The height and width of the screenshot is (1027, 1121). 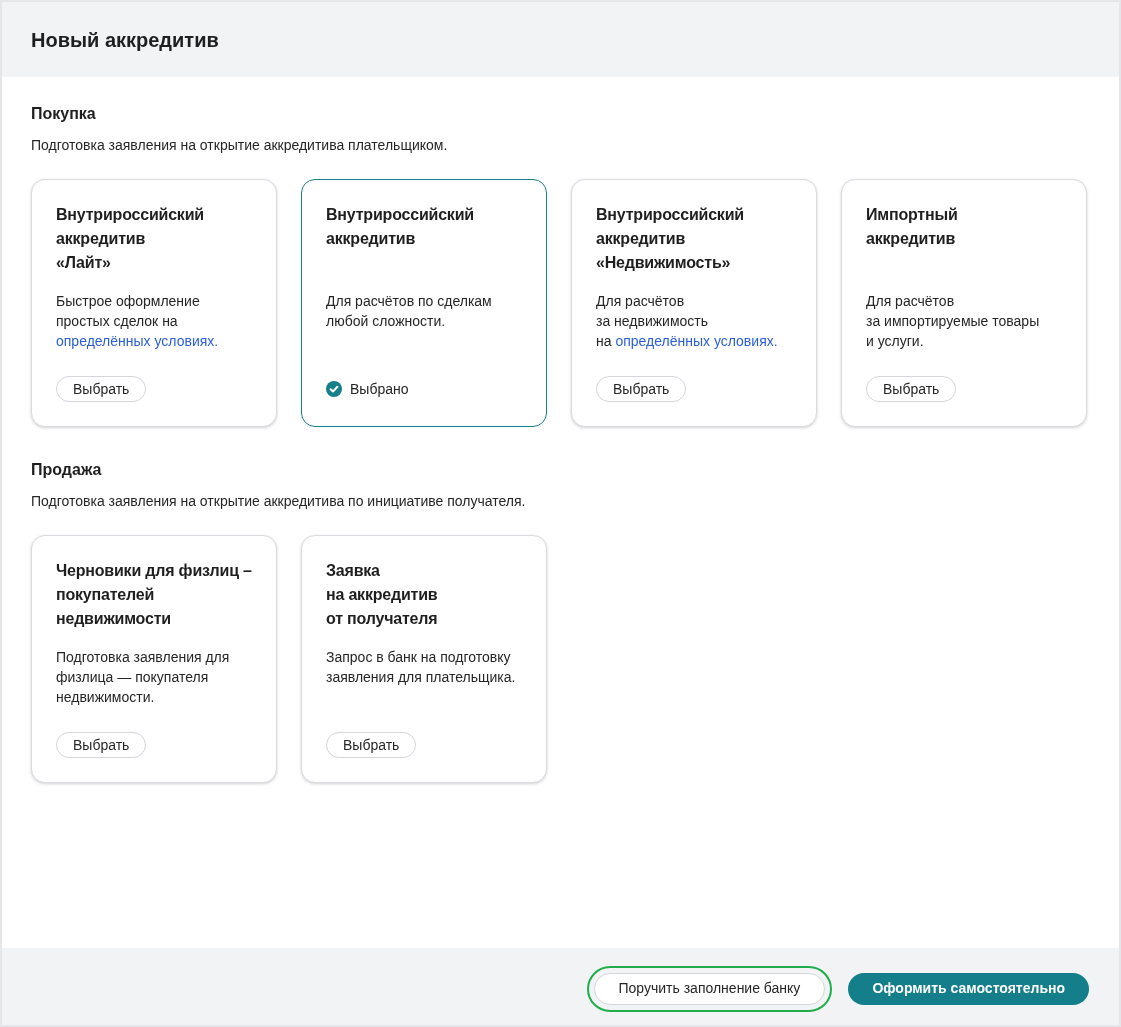 I want to click on section-description: Подготовка заявления на открытие аккредитива плательщиком., so click(x=240, y=145).